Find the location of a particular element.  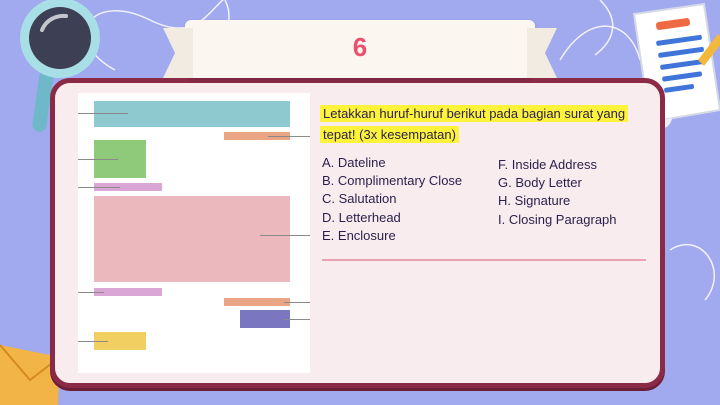

option-item: H. Signature is located at coordinates (557, 201).